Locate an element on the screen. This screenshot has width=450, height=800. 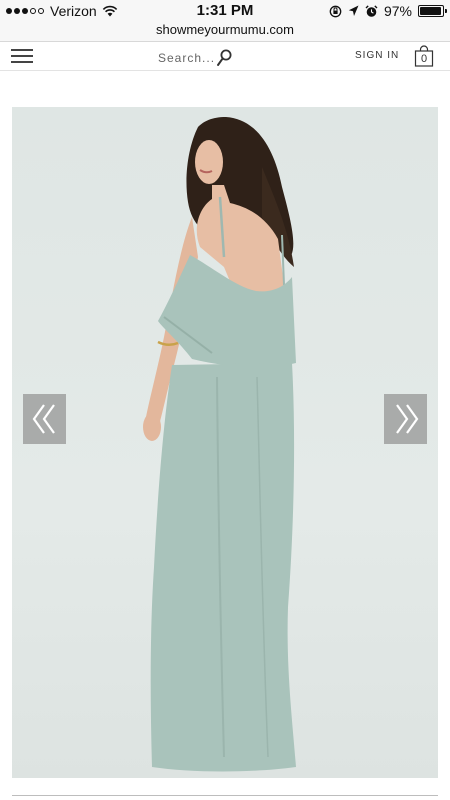
url-text: showmeyourmumu.com is located at coordinates (225, 29).